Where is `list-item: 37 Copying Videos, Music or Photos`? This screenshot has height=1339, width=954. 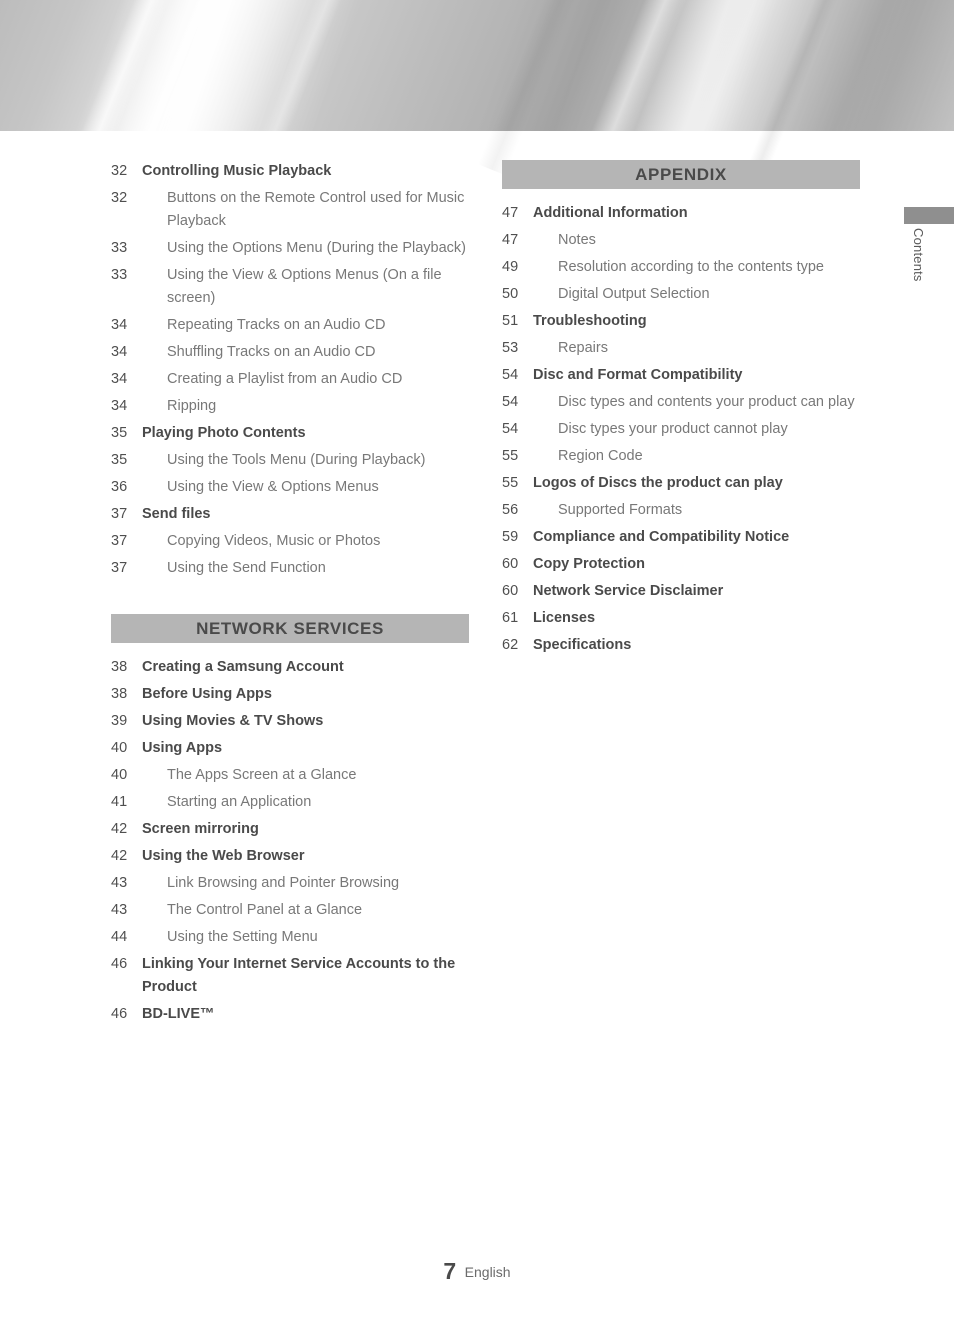 list-item: 37 Copying Videos, Music or Photos is located at coordinates (285, 541).